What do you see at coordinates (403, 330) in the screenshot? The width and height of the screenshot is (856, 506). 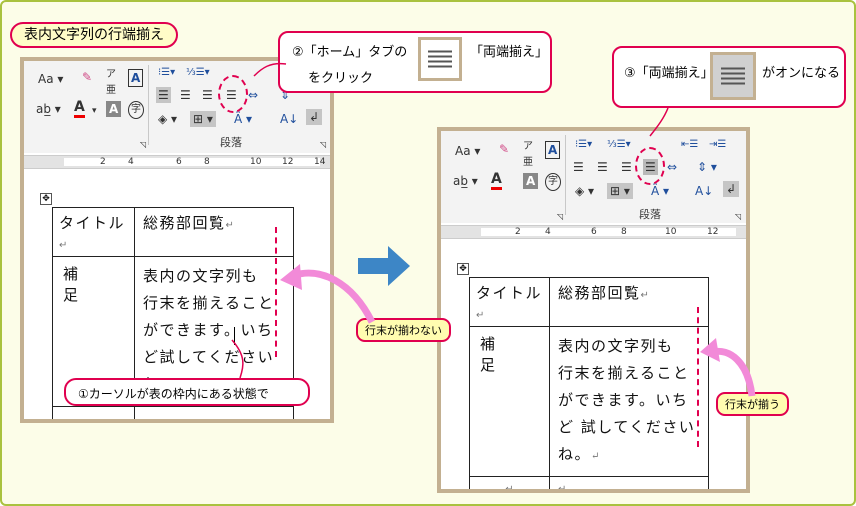 I see `not-aligned-tag: 行末が揃わない` at bounding box center [403, 330].